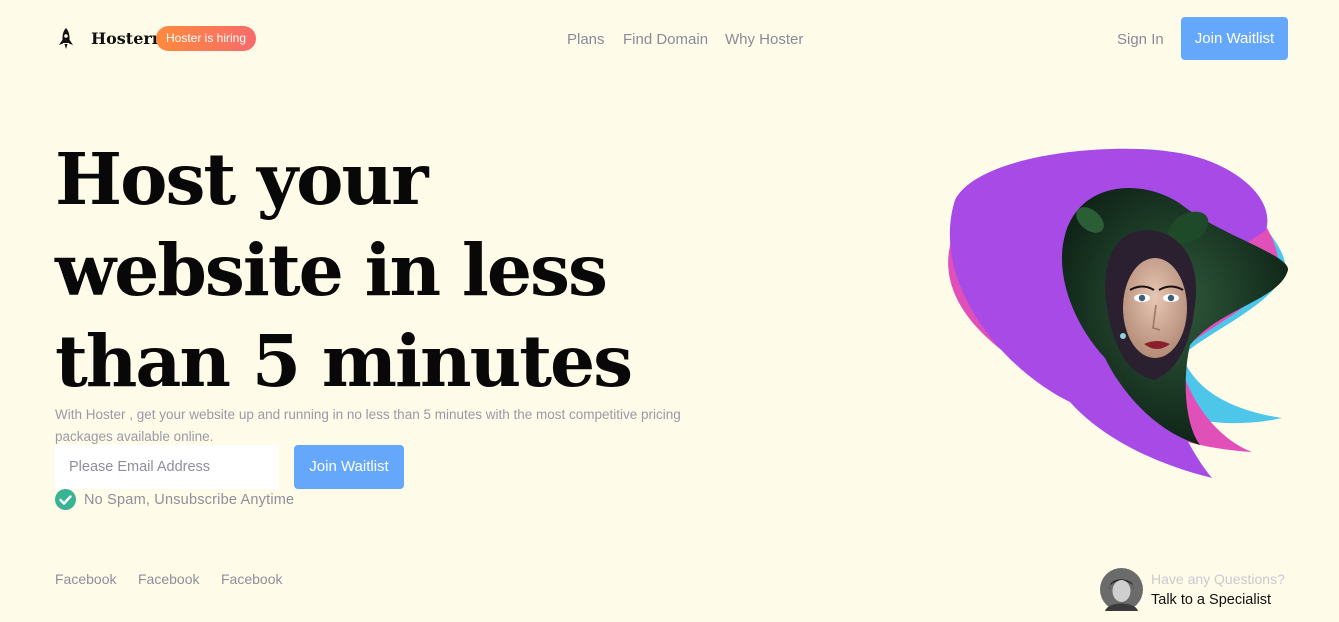  What do you see at coordinates (1218, 579) in the screenshot?
I see `support-question: Have any Questions?` at bounding box center [1218, 579].